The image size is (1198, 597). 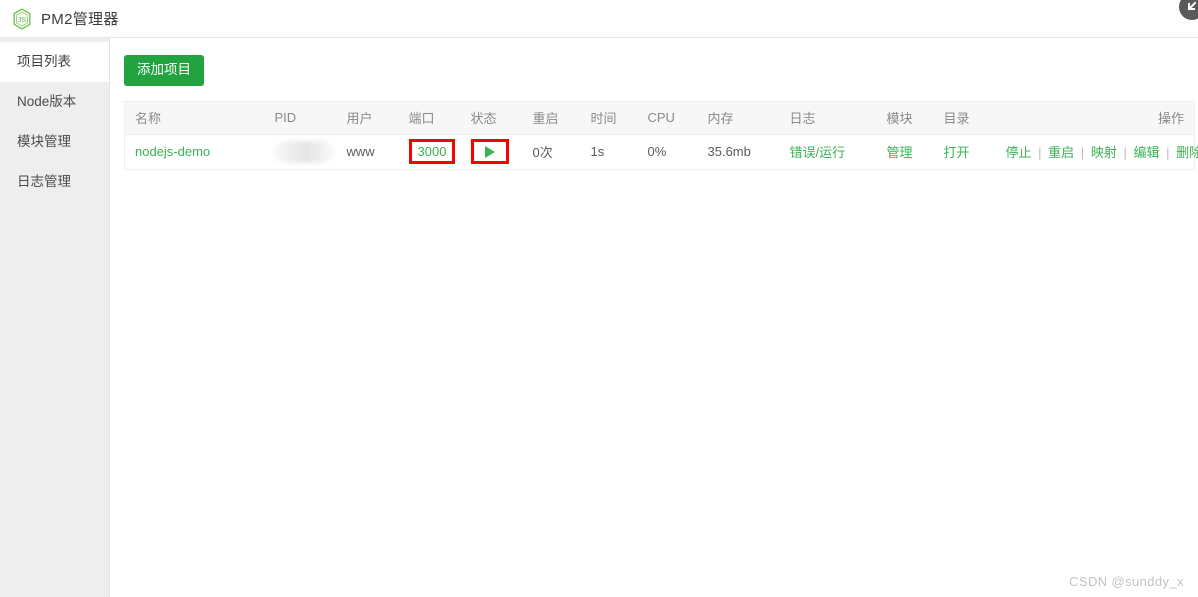 I want to click on play-triangle-icon, so click(x=489, y=152).